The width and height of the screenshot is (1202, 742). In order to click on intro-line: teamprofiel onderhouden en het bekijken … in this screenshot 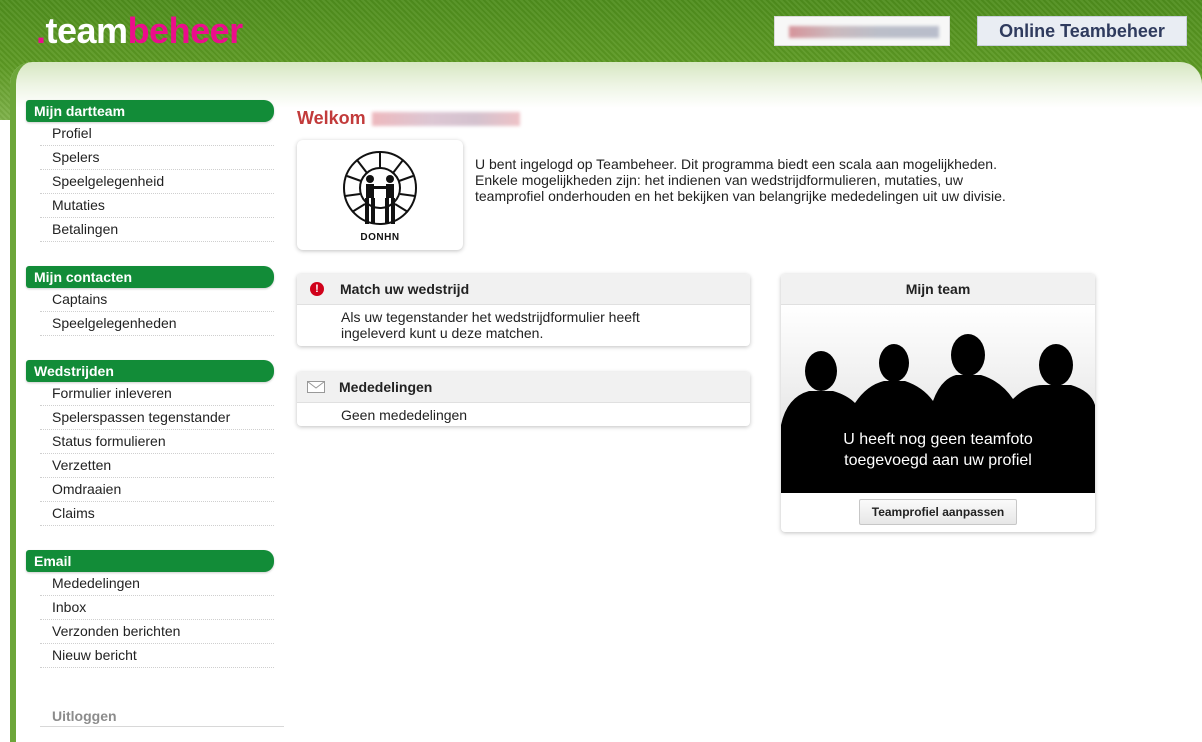, I will do `click(740, 196)`.